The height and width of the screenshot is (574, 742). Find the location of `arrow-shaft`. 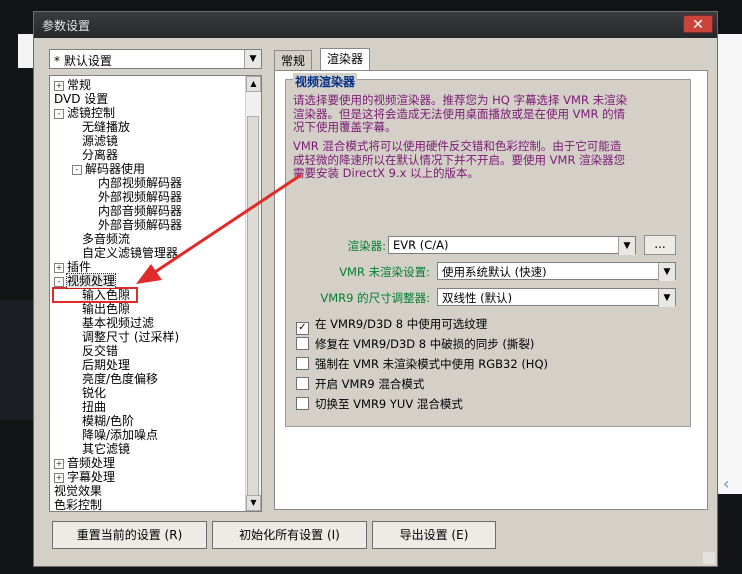

arrow-shaft is located at coordinates (226, 224).